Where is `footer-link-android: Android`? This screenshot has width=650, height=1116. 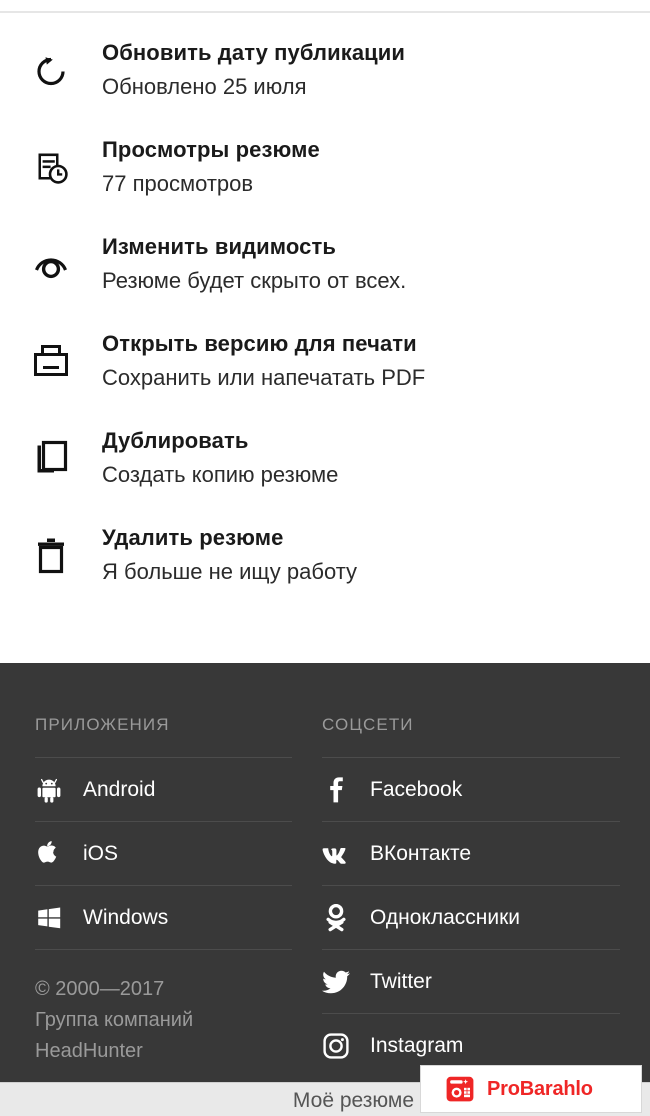 footer-link-android: Android is located at coordinates (163, 789).